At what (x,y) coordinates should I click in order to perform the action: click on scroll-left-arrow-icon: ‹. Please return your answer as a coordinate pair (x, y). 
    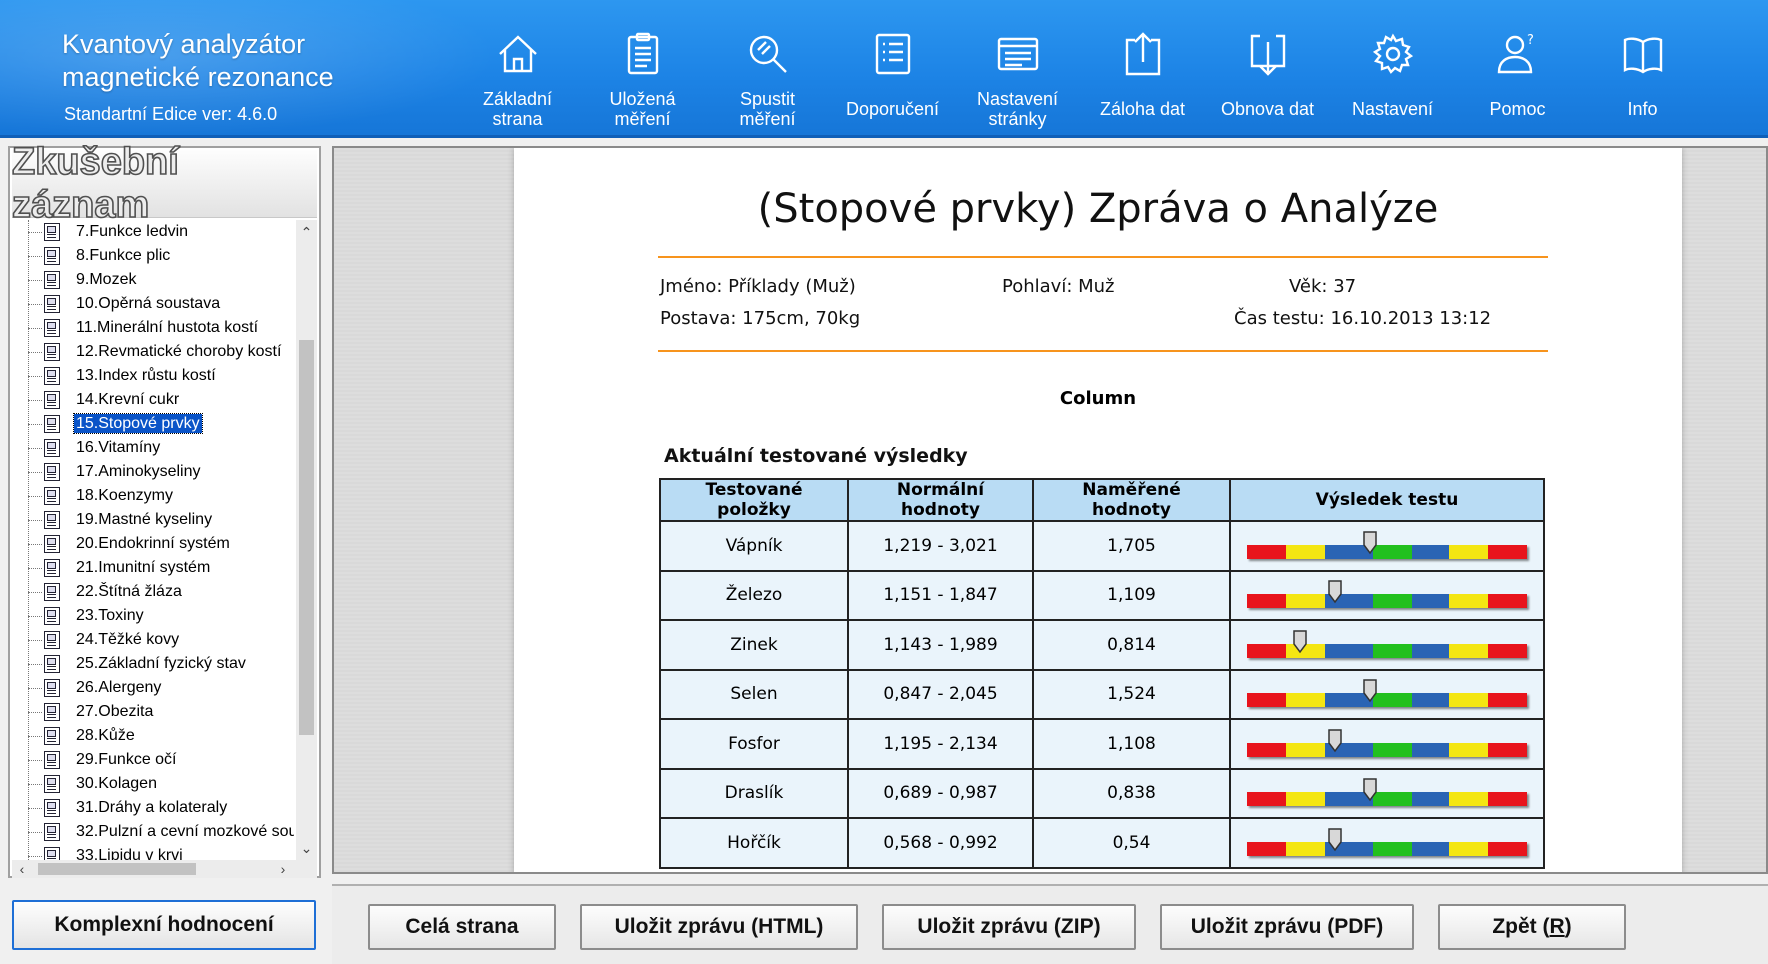
    Looking at the image, I should click on (22, 869).